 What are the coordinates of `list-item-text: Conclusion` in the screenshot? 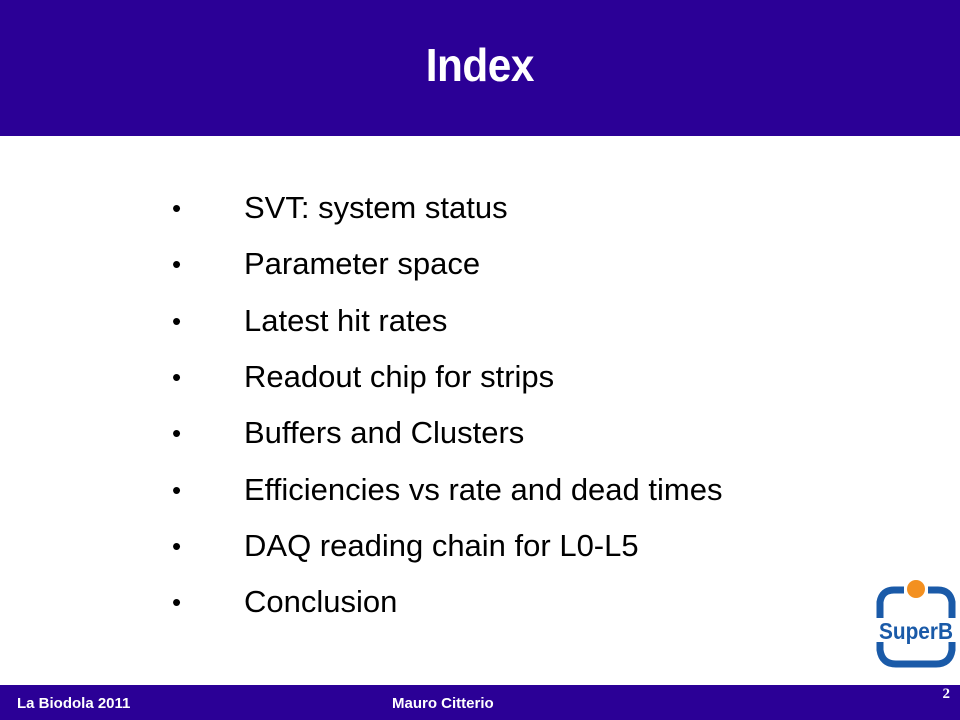 It's located at (321, 602).